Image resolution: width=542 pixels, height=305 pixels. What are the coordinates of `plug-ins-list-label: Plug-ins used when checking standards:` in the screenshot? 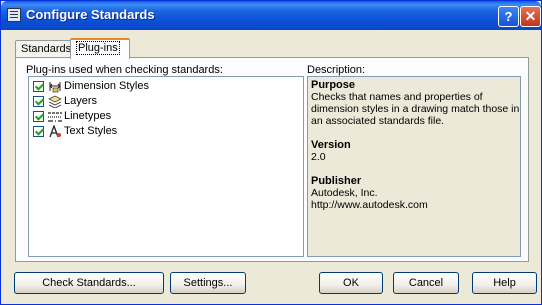 It's located at (124, 70).